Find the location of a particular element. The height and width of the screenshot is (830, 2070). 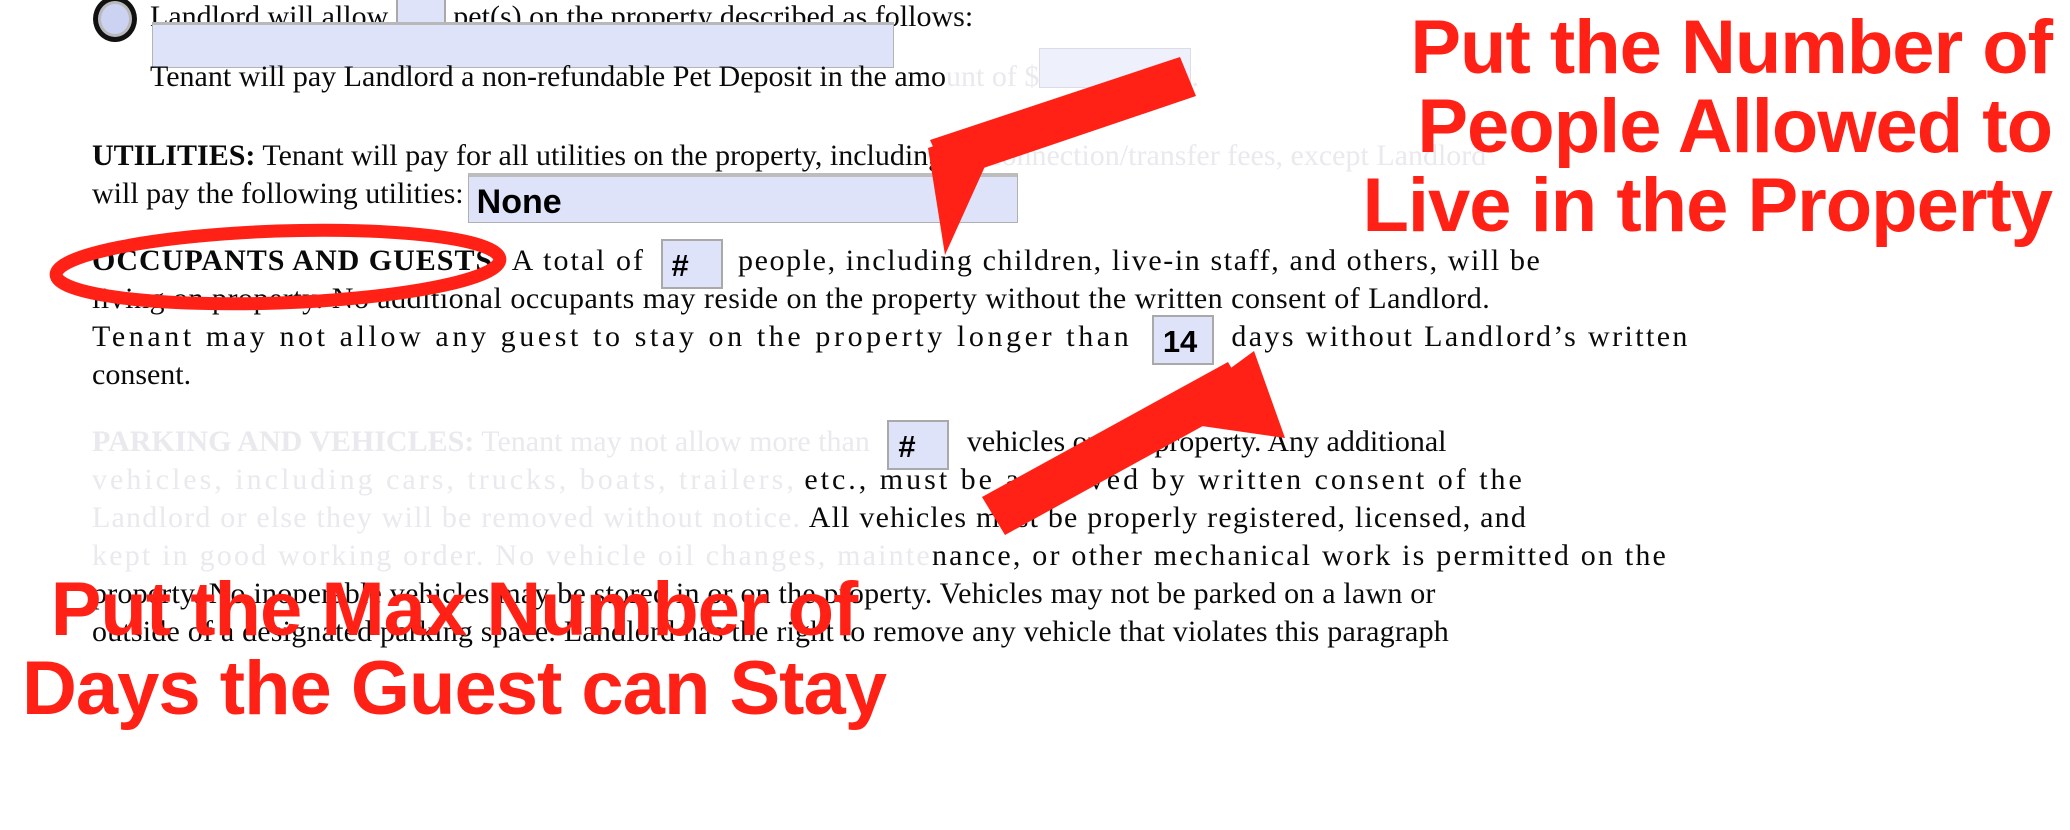

occupants-heading: OCCUPANTS AND GUESTS: is located at coordinates (298, 260).